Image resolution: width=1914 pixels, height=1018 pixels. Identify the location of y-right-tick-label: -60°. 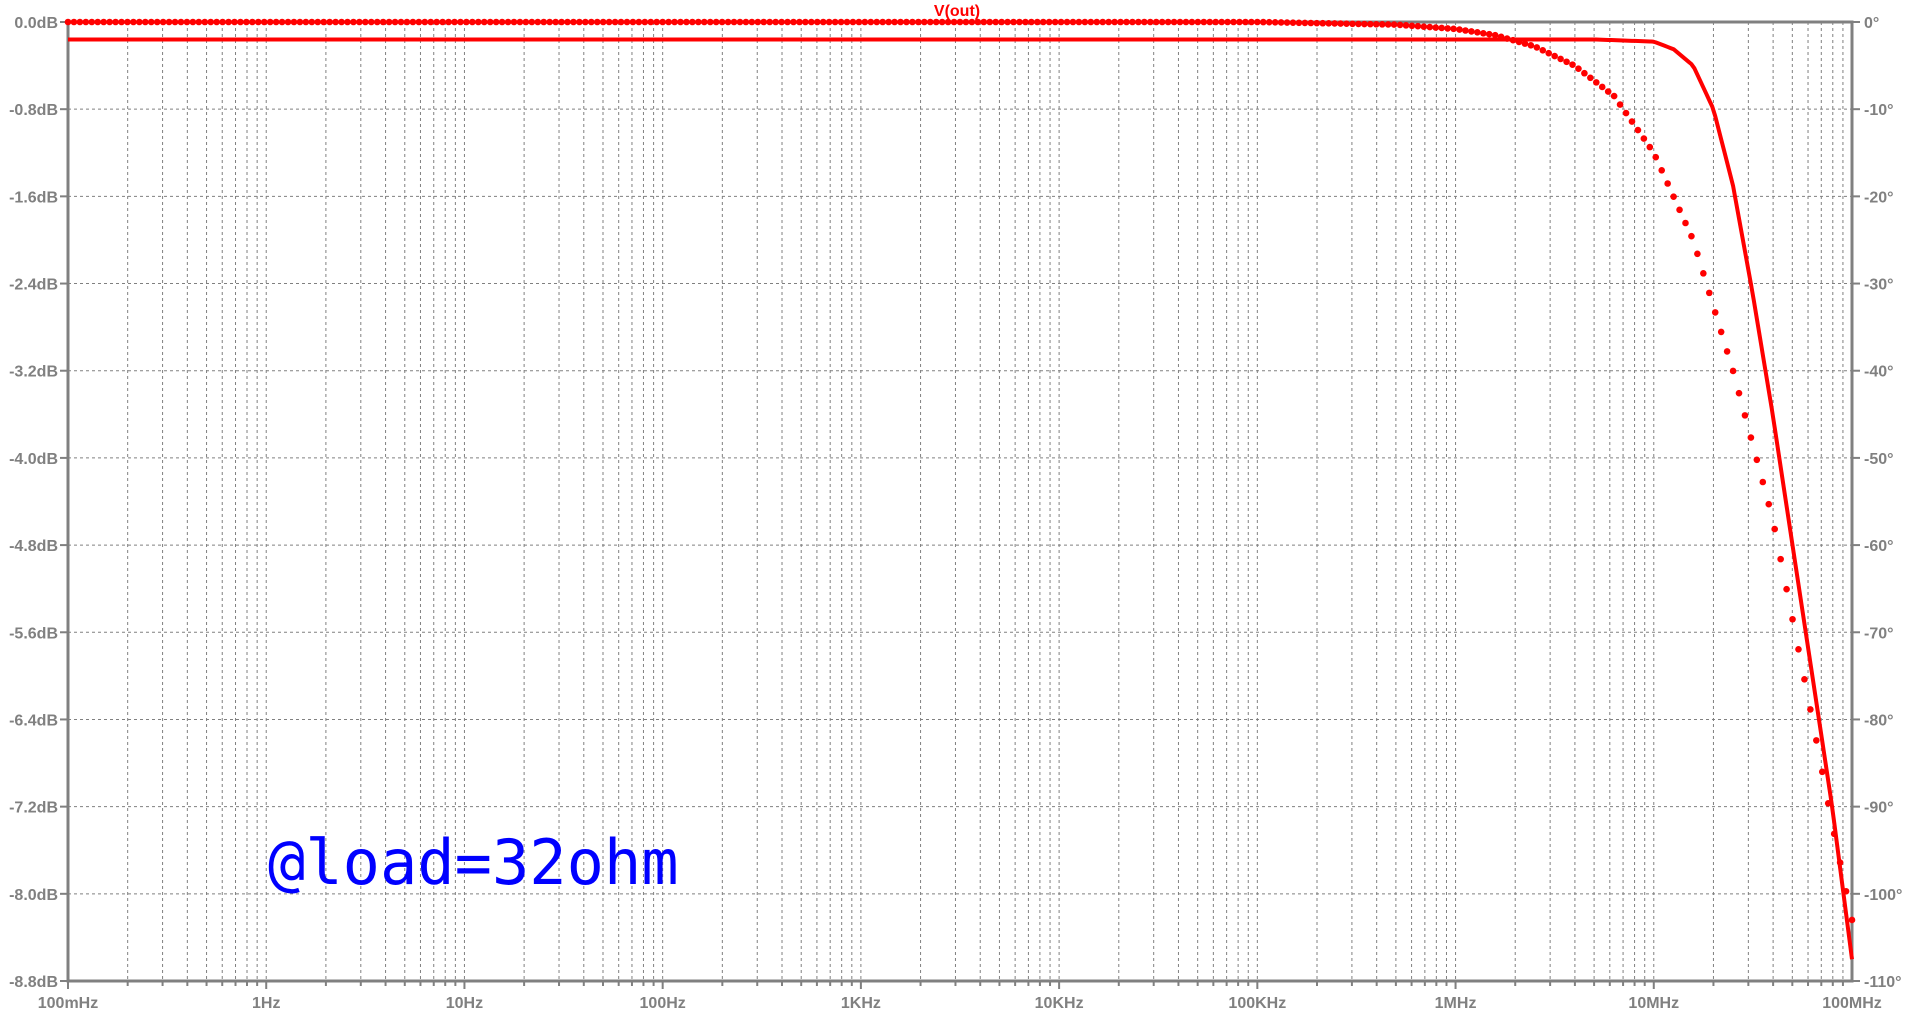
(1879, 546).